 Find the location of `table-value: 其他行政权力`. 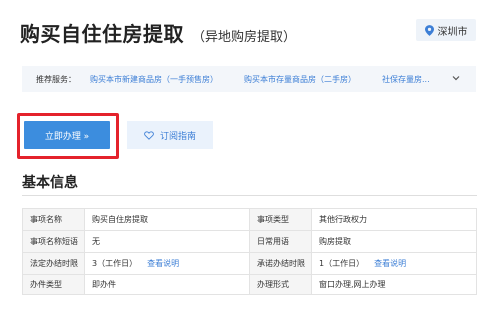

table-value: 其他行政权力 is located at coordinates (394, 219).